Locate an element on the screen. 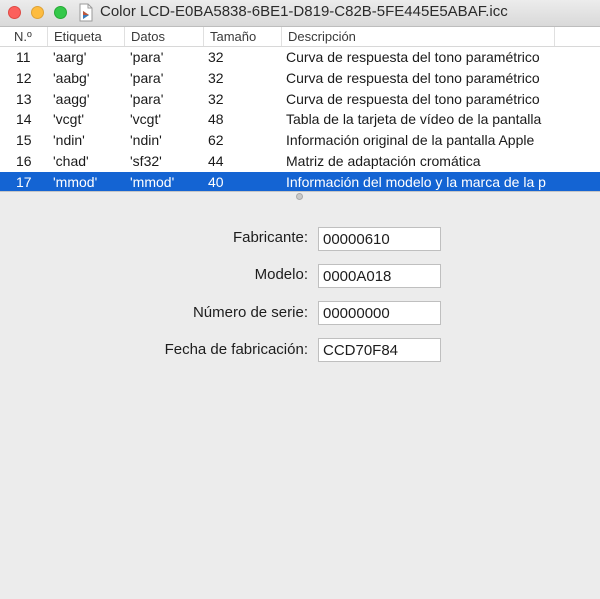 The image size is (600, 599). data-type-cell: 'vcgt' is located at coordinates (146, 119).